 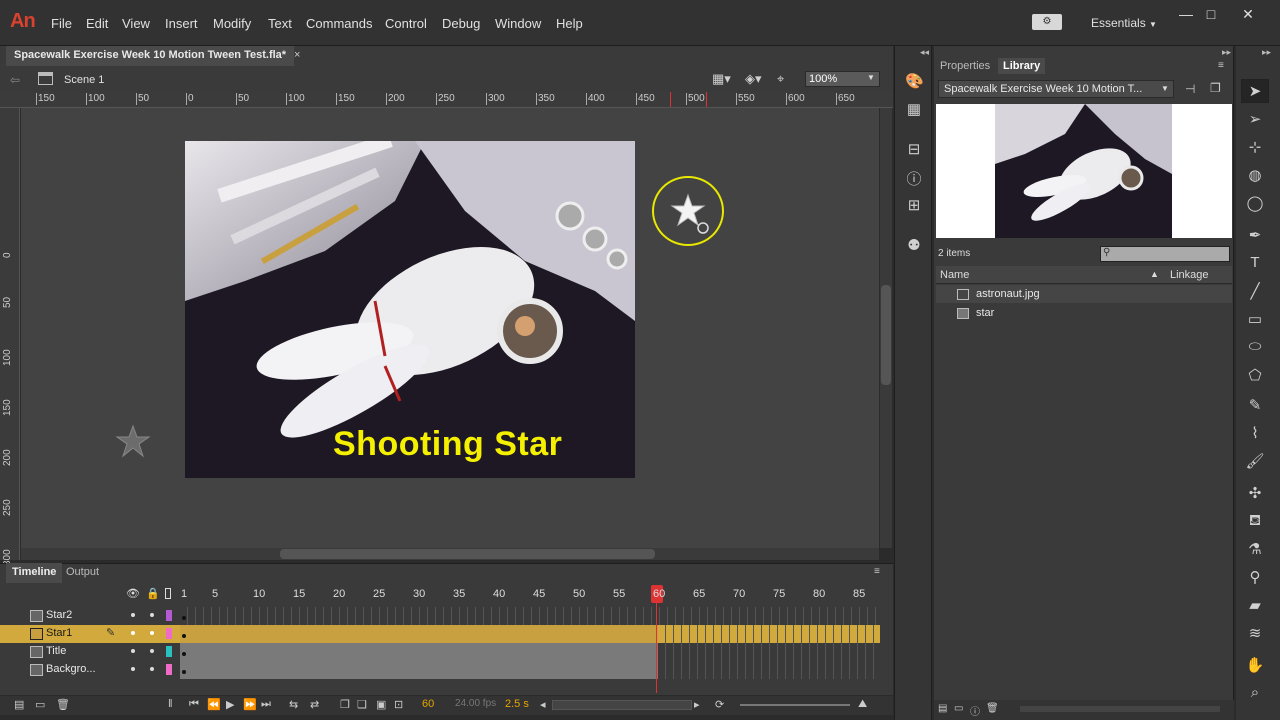 I want to click on column-linkage: Linkage, so click(x=1189, y=275).